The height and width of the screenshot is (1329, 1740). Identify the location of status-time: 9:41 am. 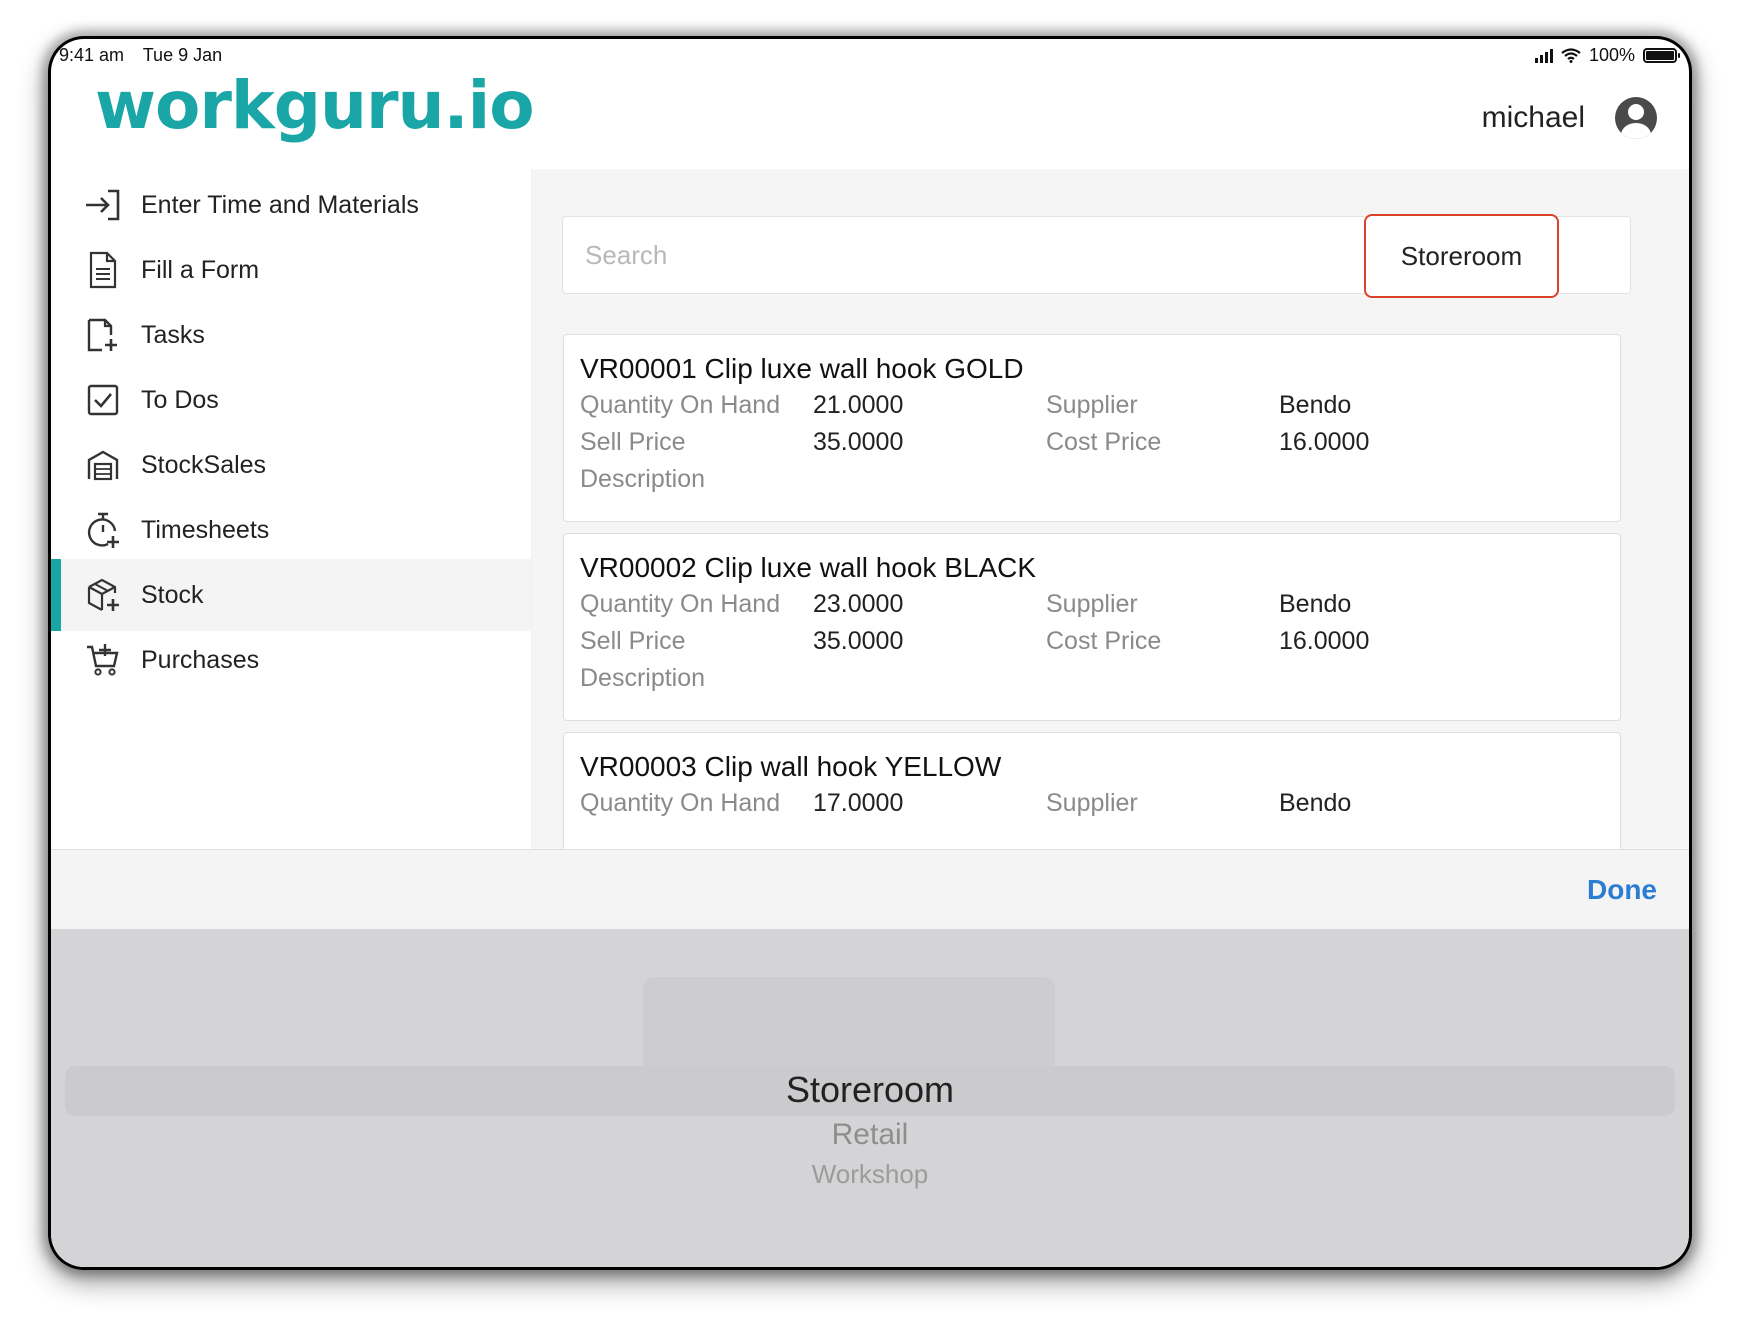
(92, 55).